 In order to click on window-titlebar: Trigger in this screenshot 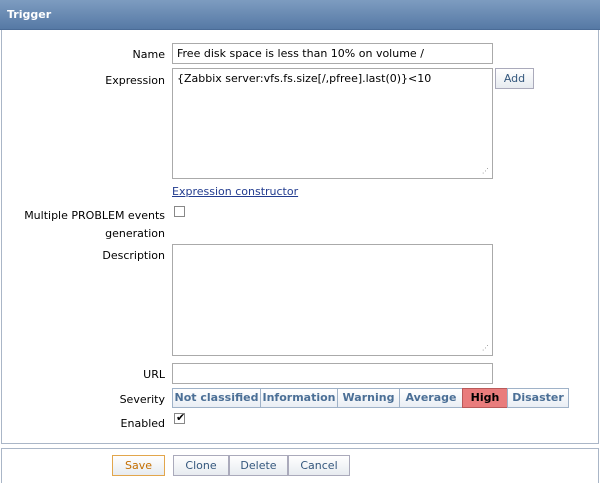, I will do `click(300, 15)`.